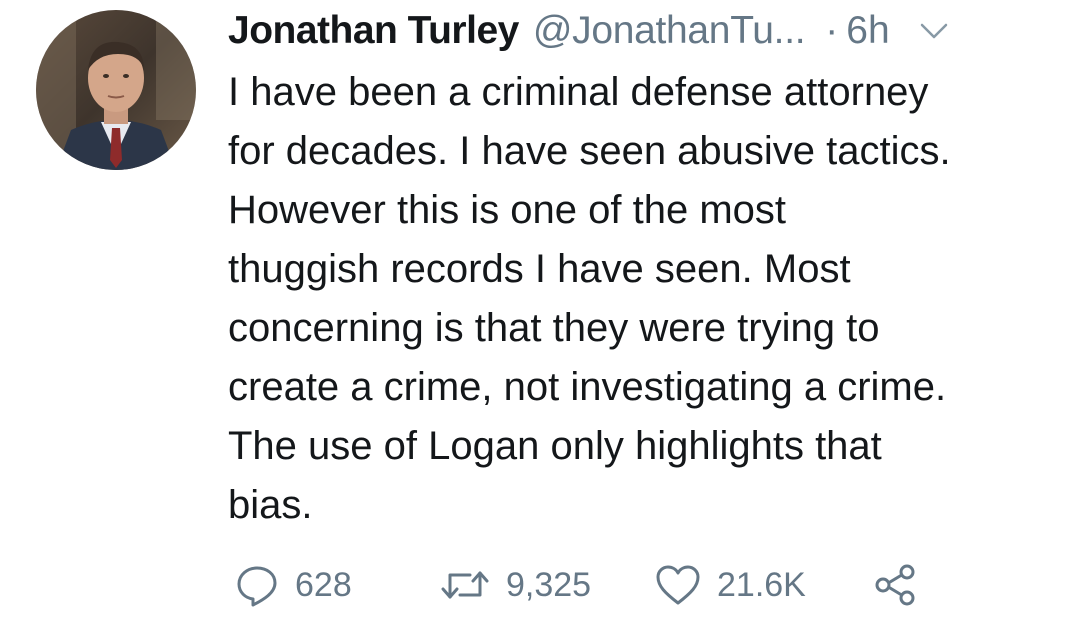 The width and height of the screenshot is (1080, 637). Describe the element at coordinates (323, 584) in the screenshot. I see `reply-count: 628` at that location.